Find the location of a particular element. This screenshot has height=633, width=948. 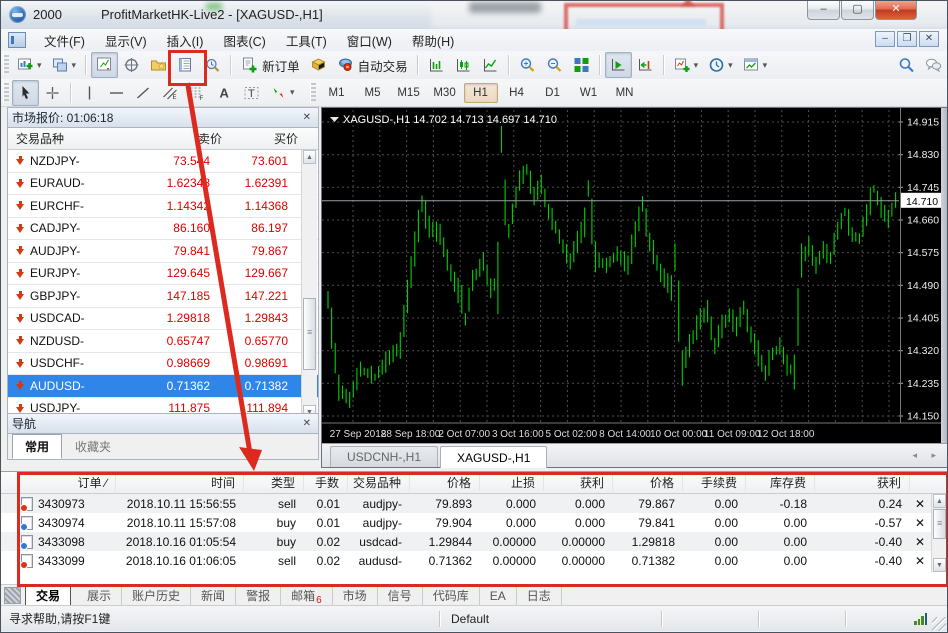

timeframe-button: M5 is located at coordinates (373, 93).